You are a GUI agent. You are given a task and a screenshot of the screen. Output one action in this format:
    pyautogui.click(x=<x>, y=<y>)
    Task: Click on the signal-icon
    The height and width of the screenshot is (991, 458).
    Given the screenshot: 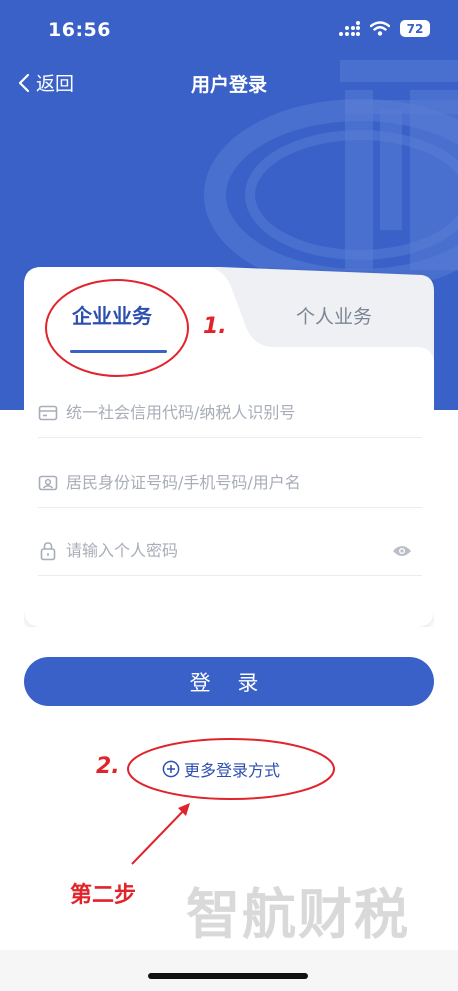 What is the action you would take?
    pyautogui.click(x=349, y=28)
    